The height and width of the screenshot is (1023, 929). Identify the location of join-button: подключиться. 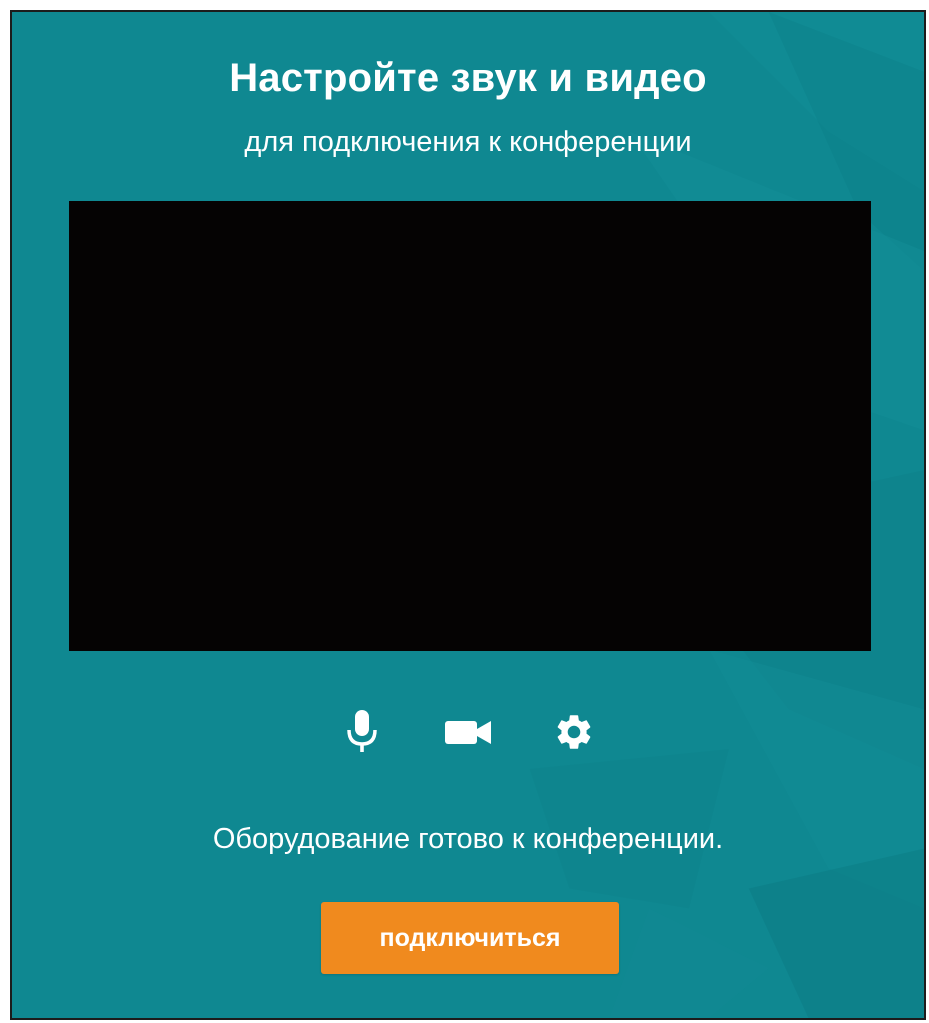
(470, 938).